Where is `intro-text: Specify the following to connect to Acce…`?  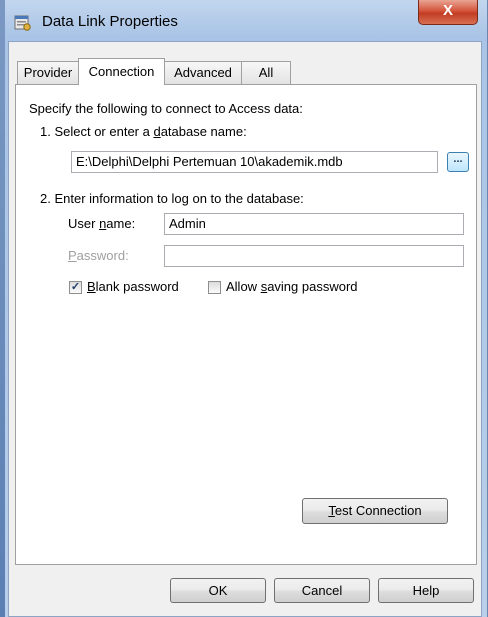
intro-text: Specify the following to connect to Acce… is located at coordinates (166, 108).